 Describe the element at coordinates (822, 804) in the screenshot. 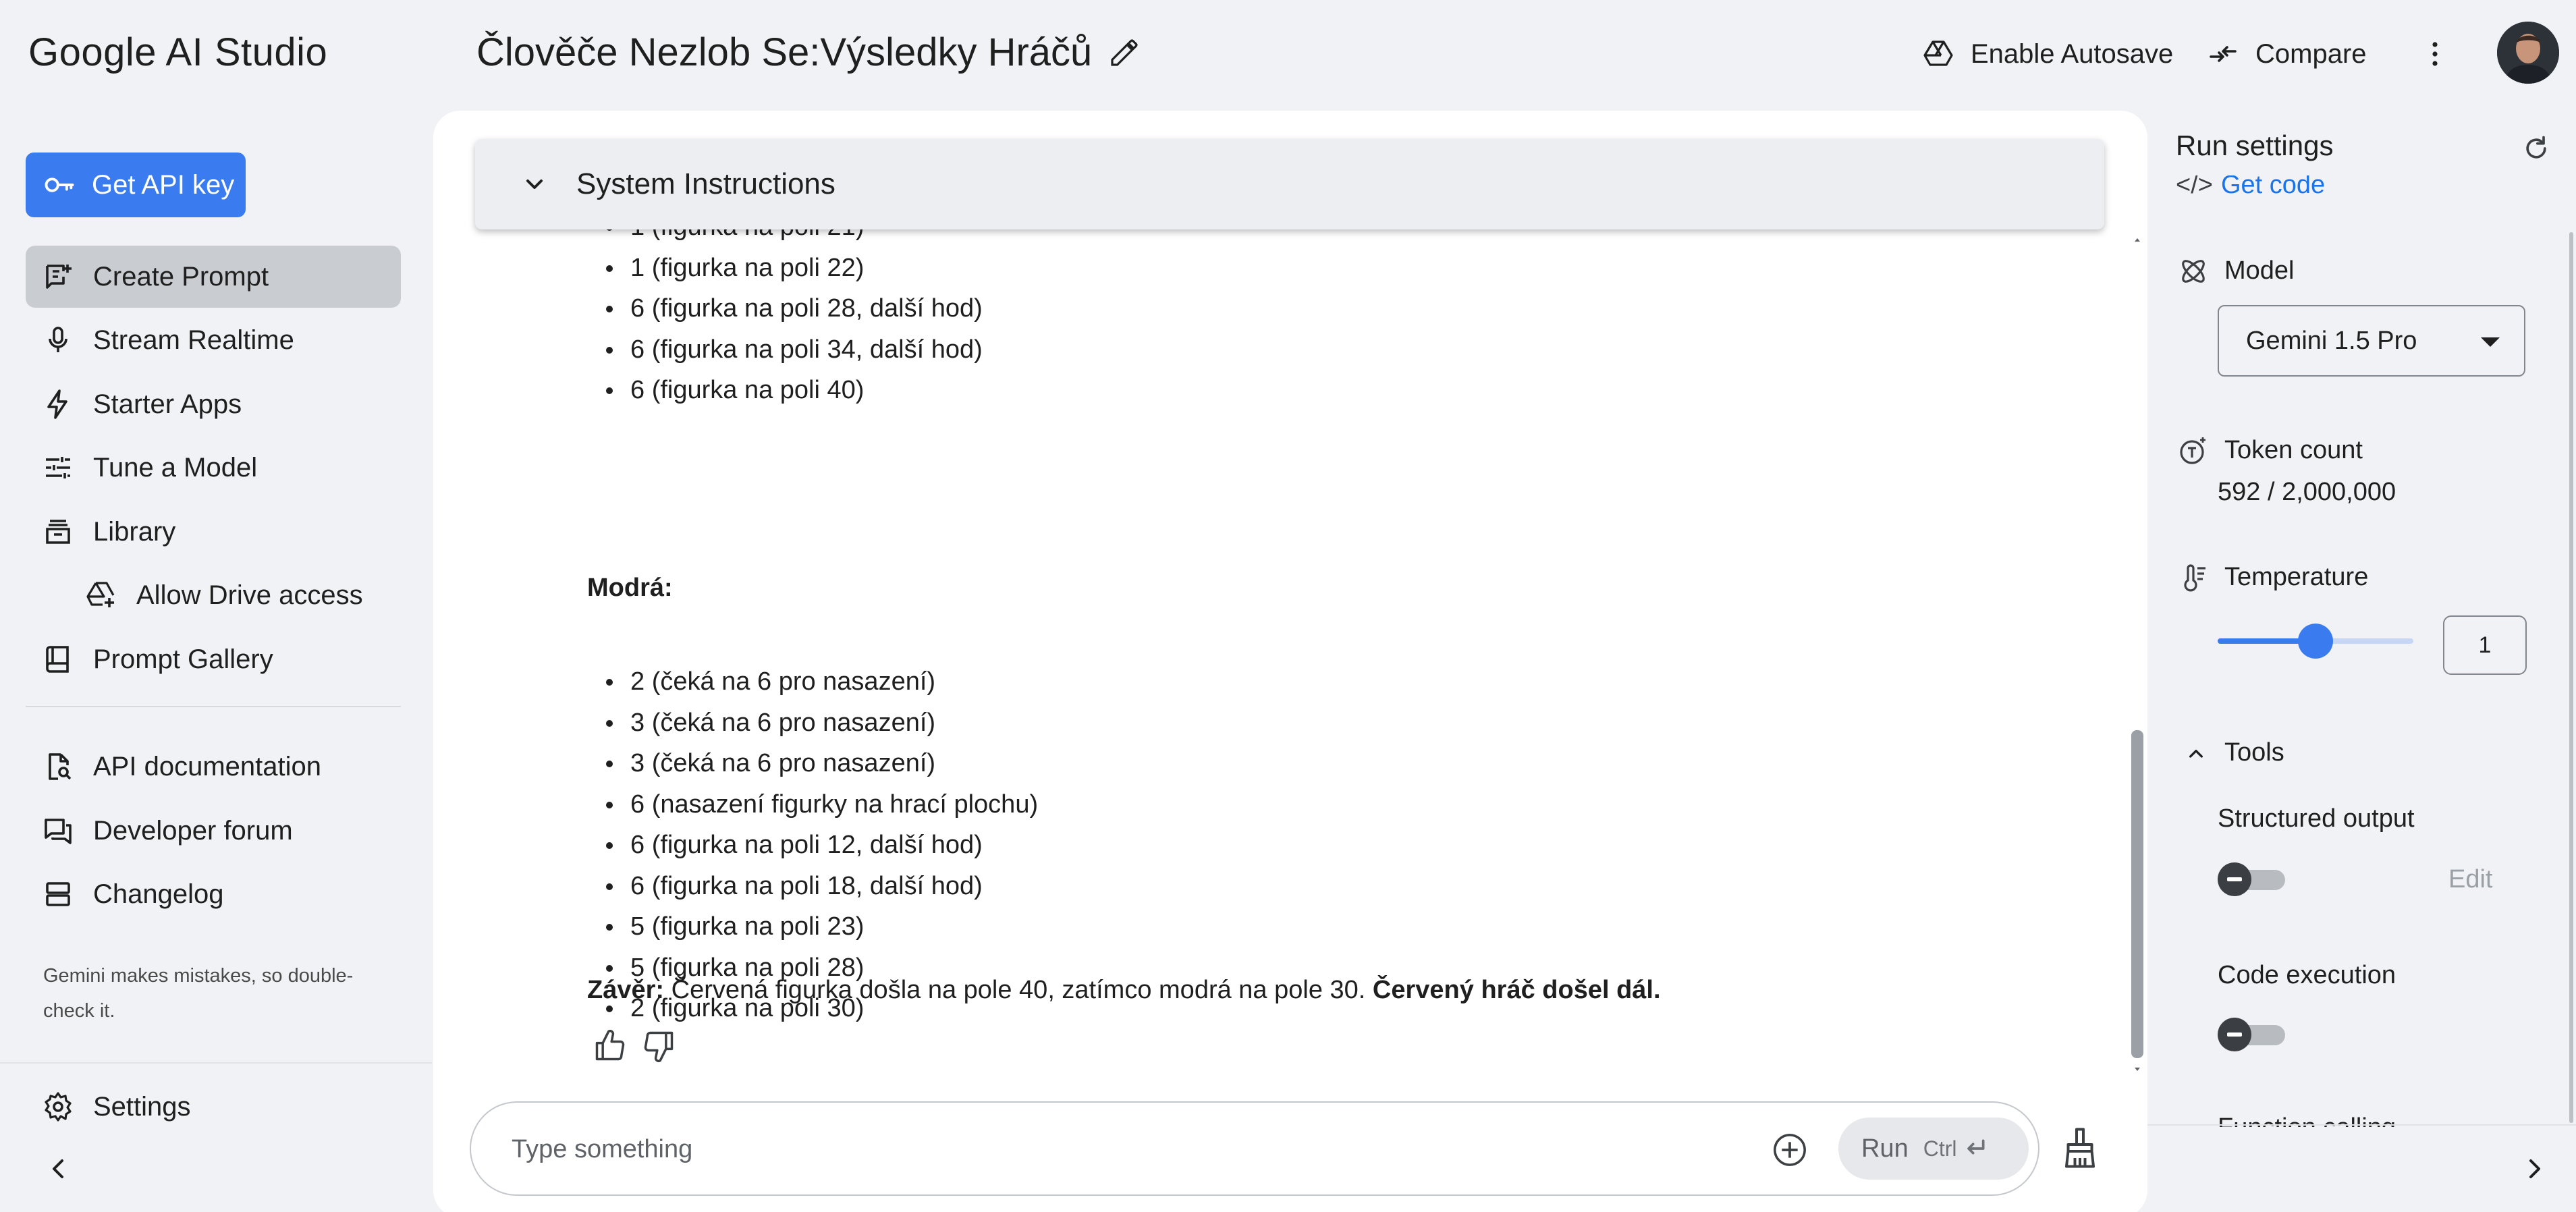

I see `list-item: 6 (nasazení figurky na hrací plochu)` at that location.